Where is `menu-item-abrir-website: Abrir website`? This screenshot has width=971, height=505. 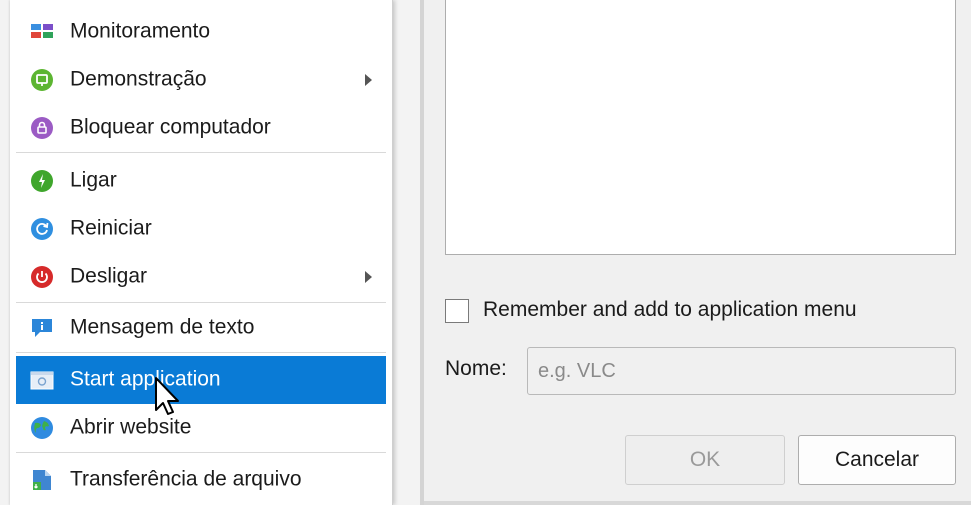
menu-item-abrir-website: Abrir website is located at coordinates (201, 428).